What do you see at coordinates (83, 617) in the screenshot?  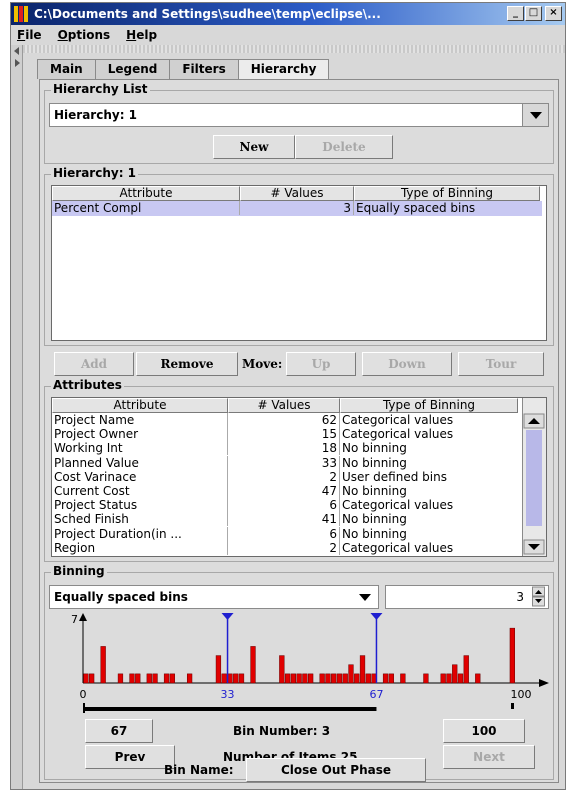 I see `y-axis-arrow-icon` at bounding box center [83, 617].